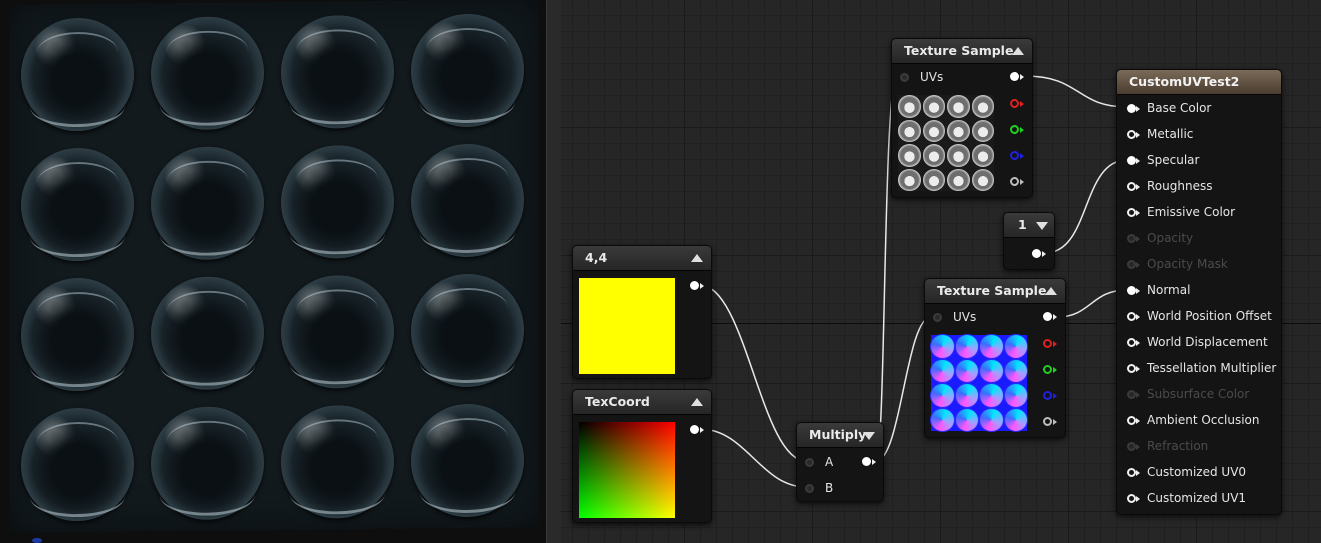  Describe the element at coordinates (1180, 186) in the screenshot. I see `input-label: Roughness` at that location.